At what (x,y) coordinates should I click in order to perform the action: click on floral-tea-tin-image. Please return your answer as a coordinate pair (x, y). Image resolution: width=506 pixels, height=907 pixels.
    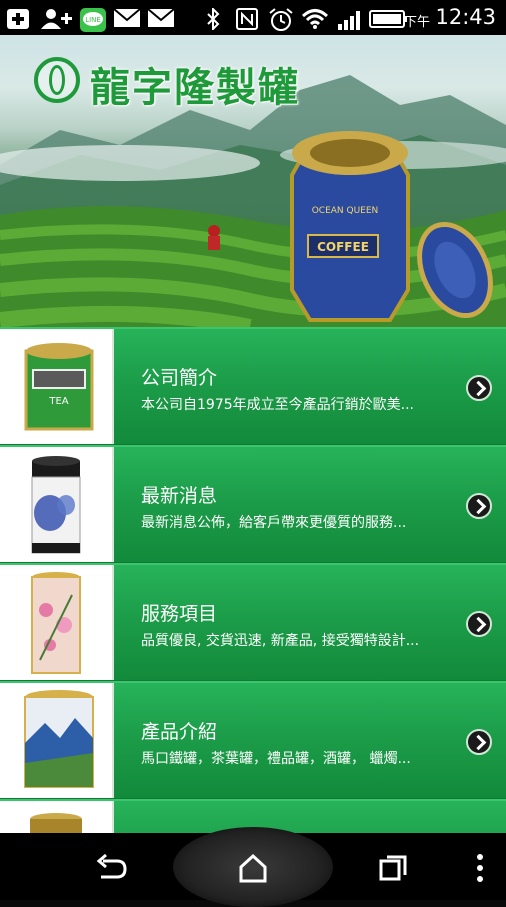
    Looking at the image, I should click on (56, 622).